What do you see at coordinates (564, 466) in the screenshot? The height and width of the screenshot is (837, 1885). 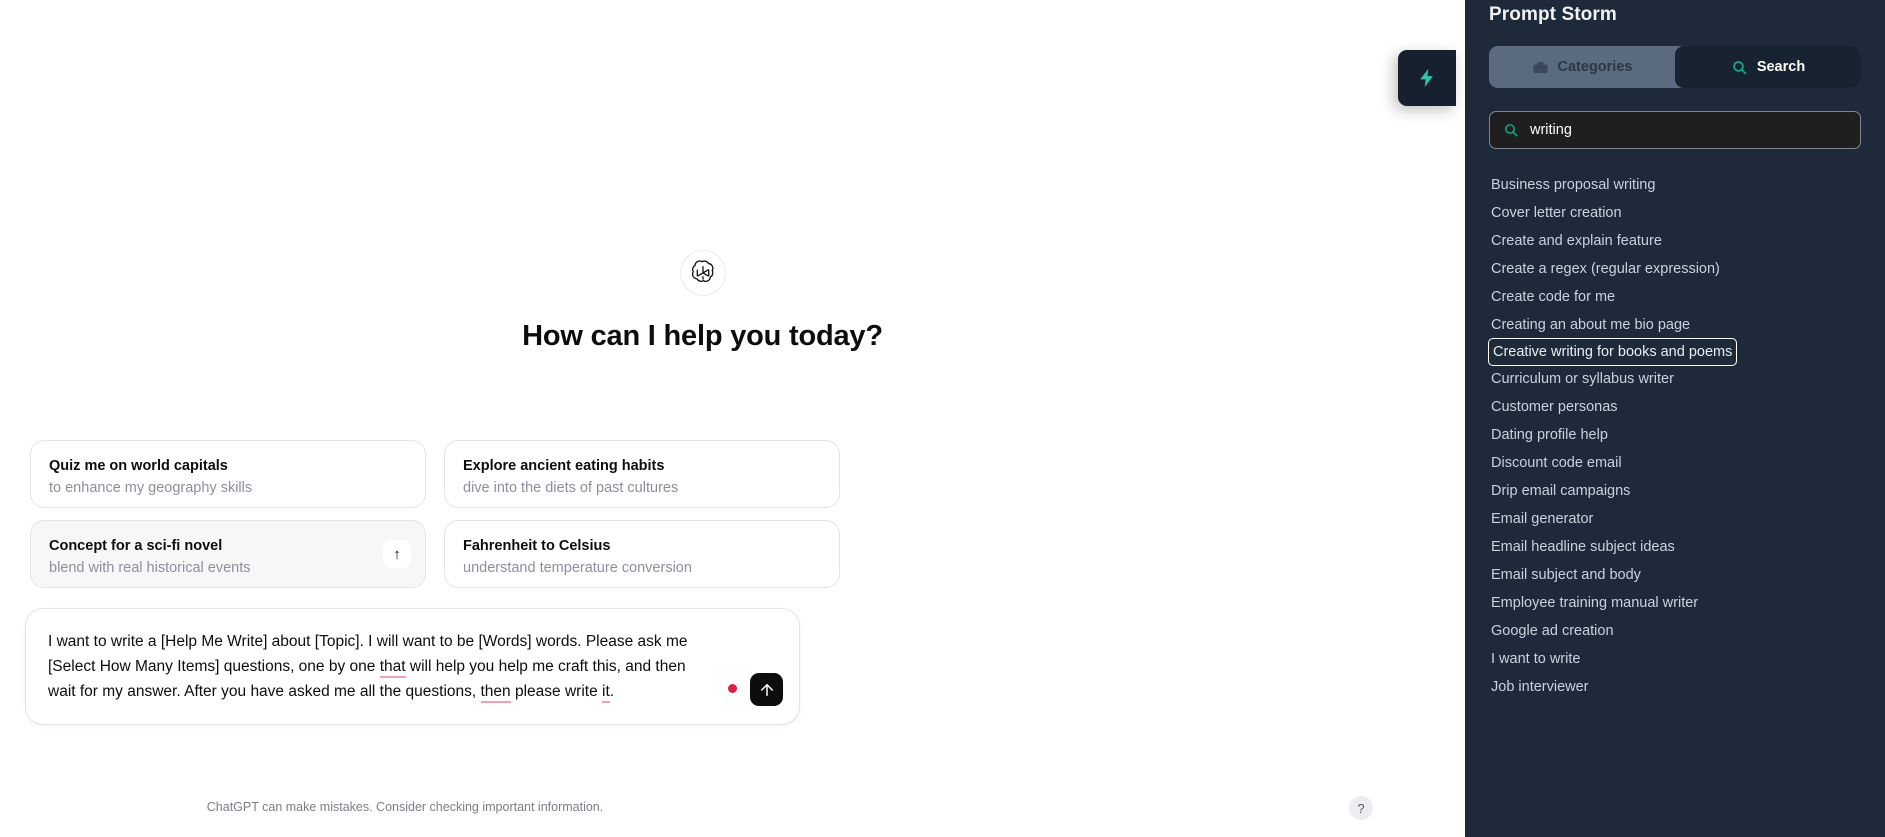 I see `suggestion-card-title: Explore ancient eating habits` at bounding box center [564, 466].